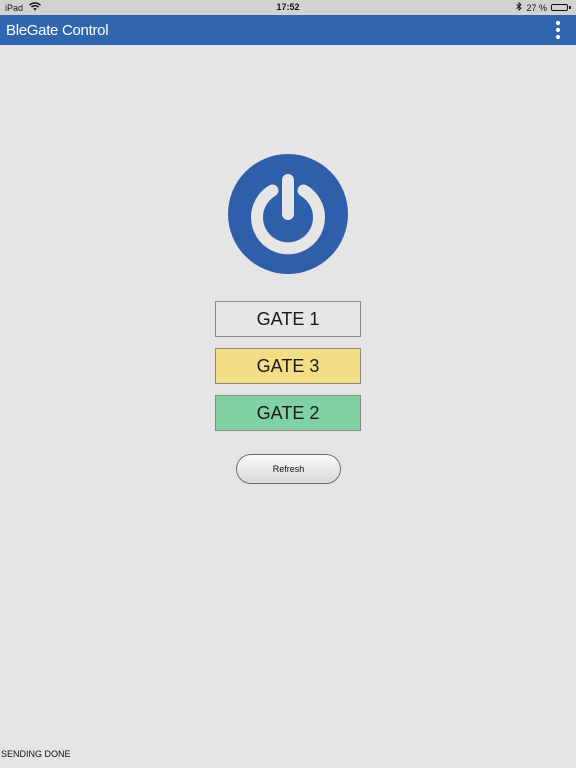  I want to click on more-vertical-icon, so click(558, 30).